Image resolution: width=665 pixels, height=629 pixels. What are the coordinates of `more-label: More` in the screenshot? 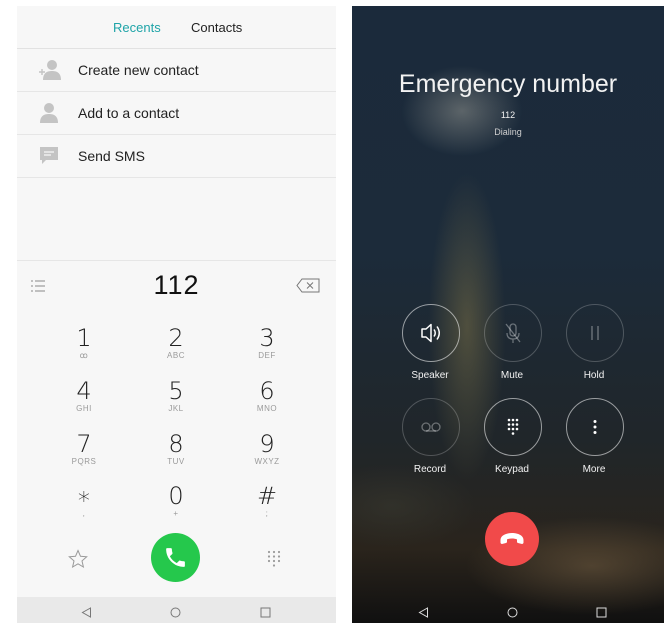 It's located at (594, 469).